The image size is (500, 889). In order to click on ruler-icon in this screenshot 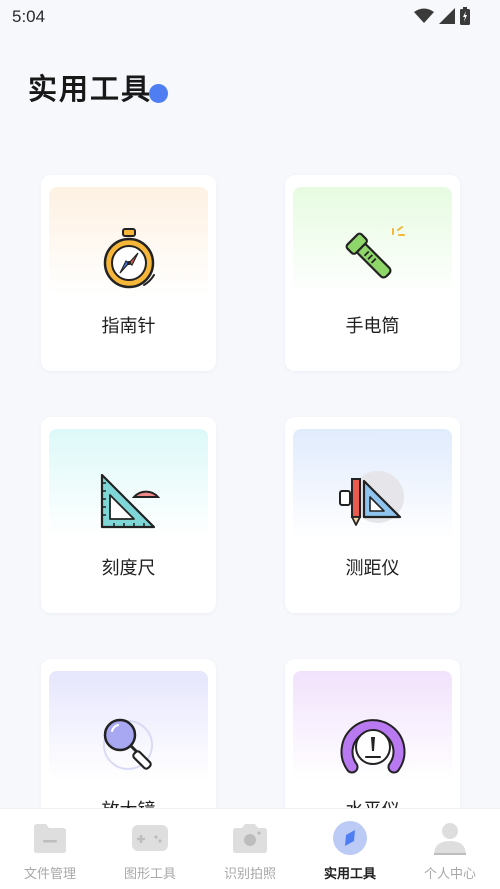, I will do `click(129, 502)`.